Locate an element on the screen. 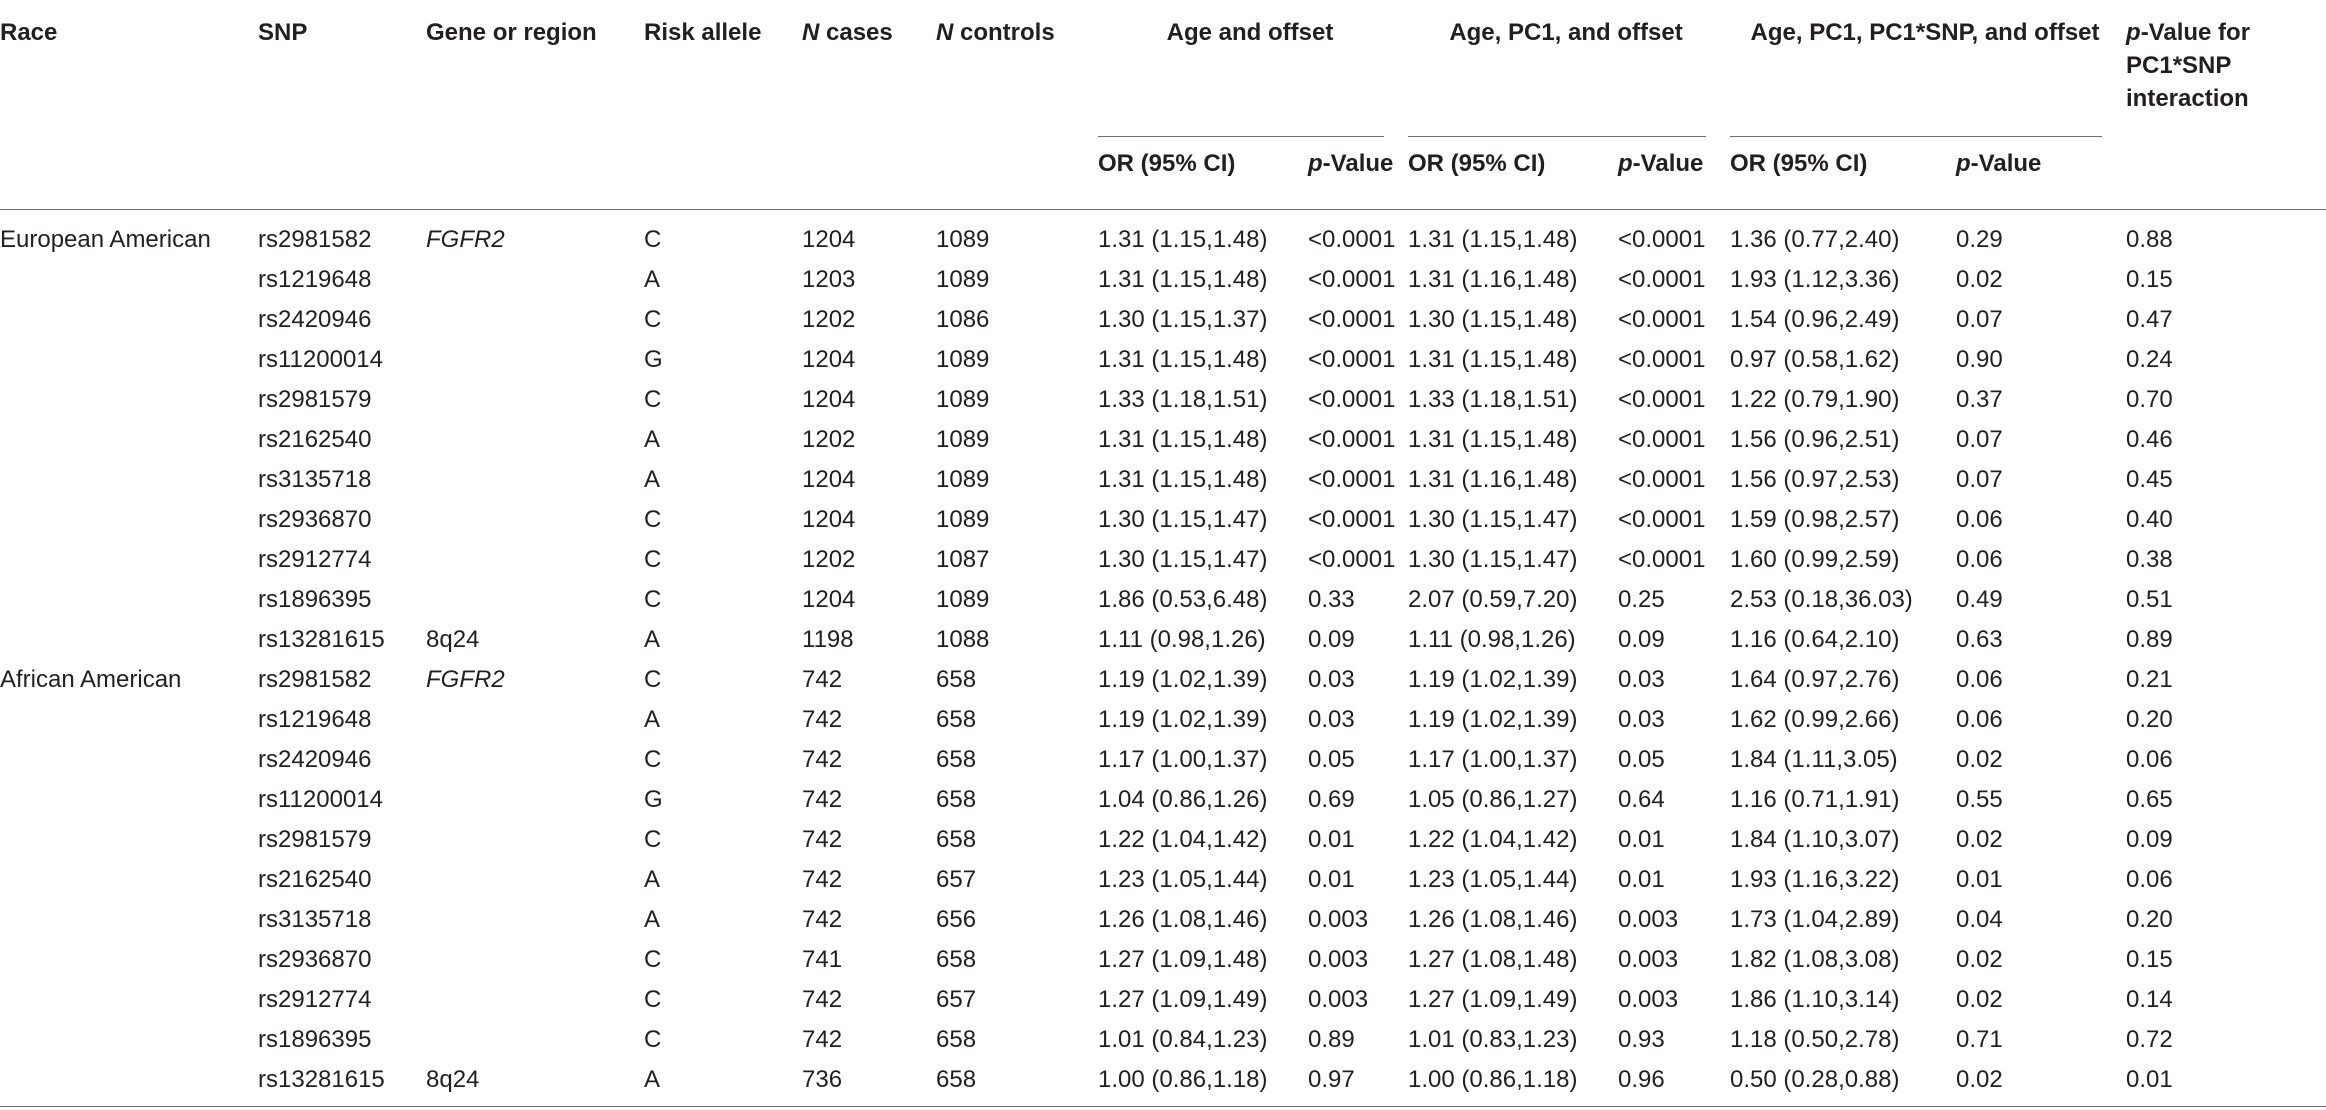 This screenshot has width=2326, height=1110. cell-snp: rs2912774 is located at coordinates (315, 999).